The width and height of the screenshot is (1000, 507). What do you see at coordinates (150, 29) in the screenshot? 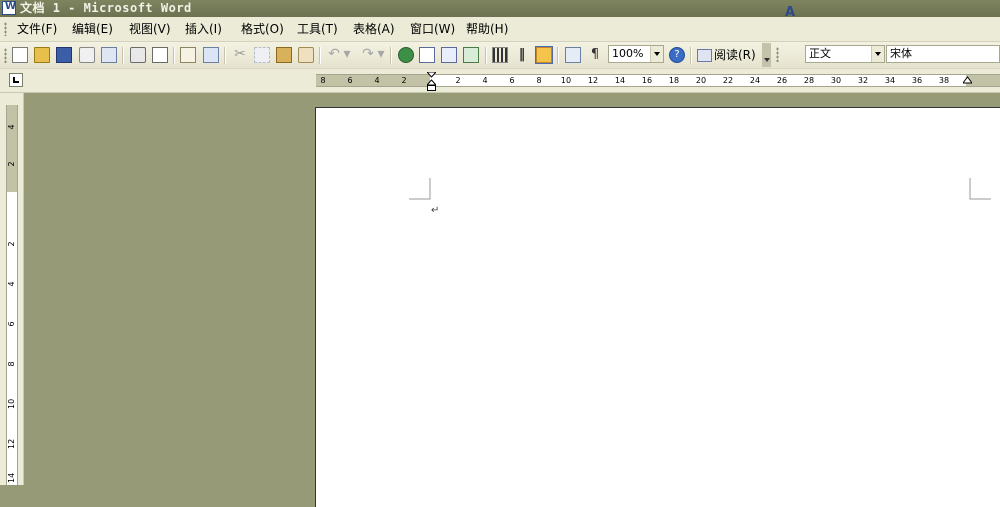
I see `menu-view: 视图(V)` at bounding box center [150, 29].